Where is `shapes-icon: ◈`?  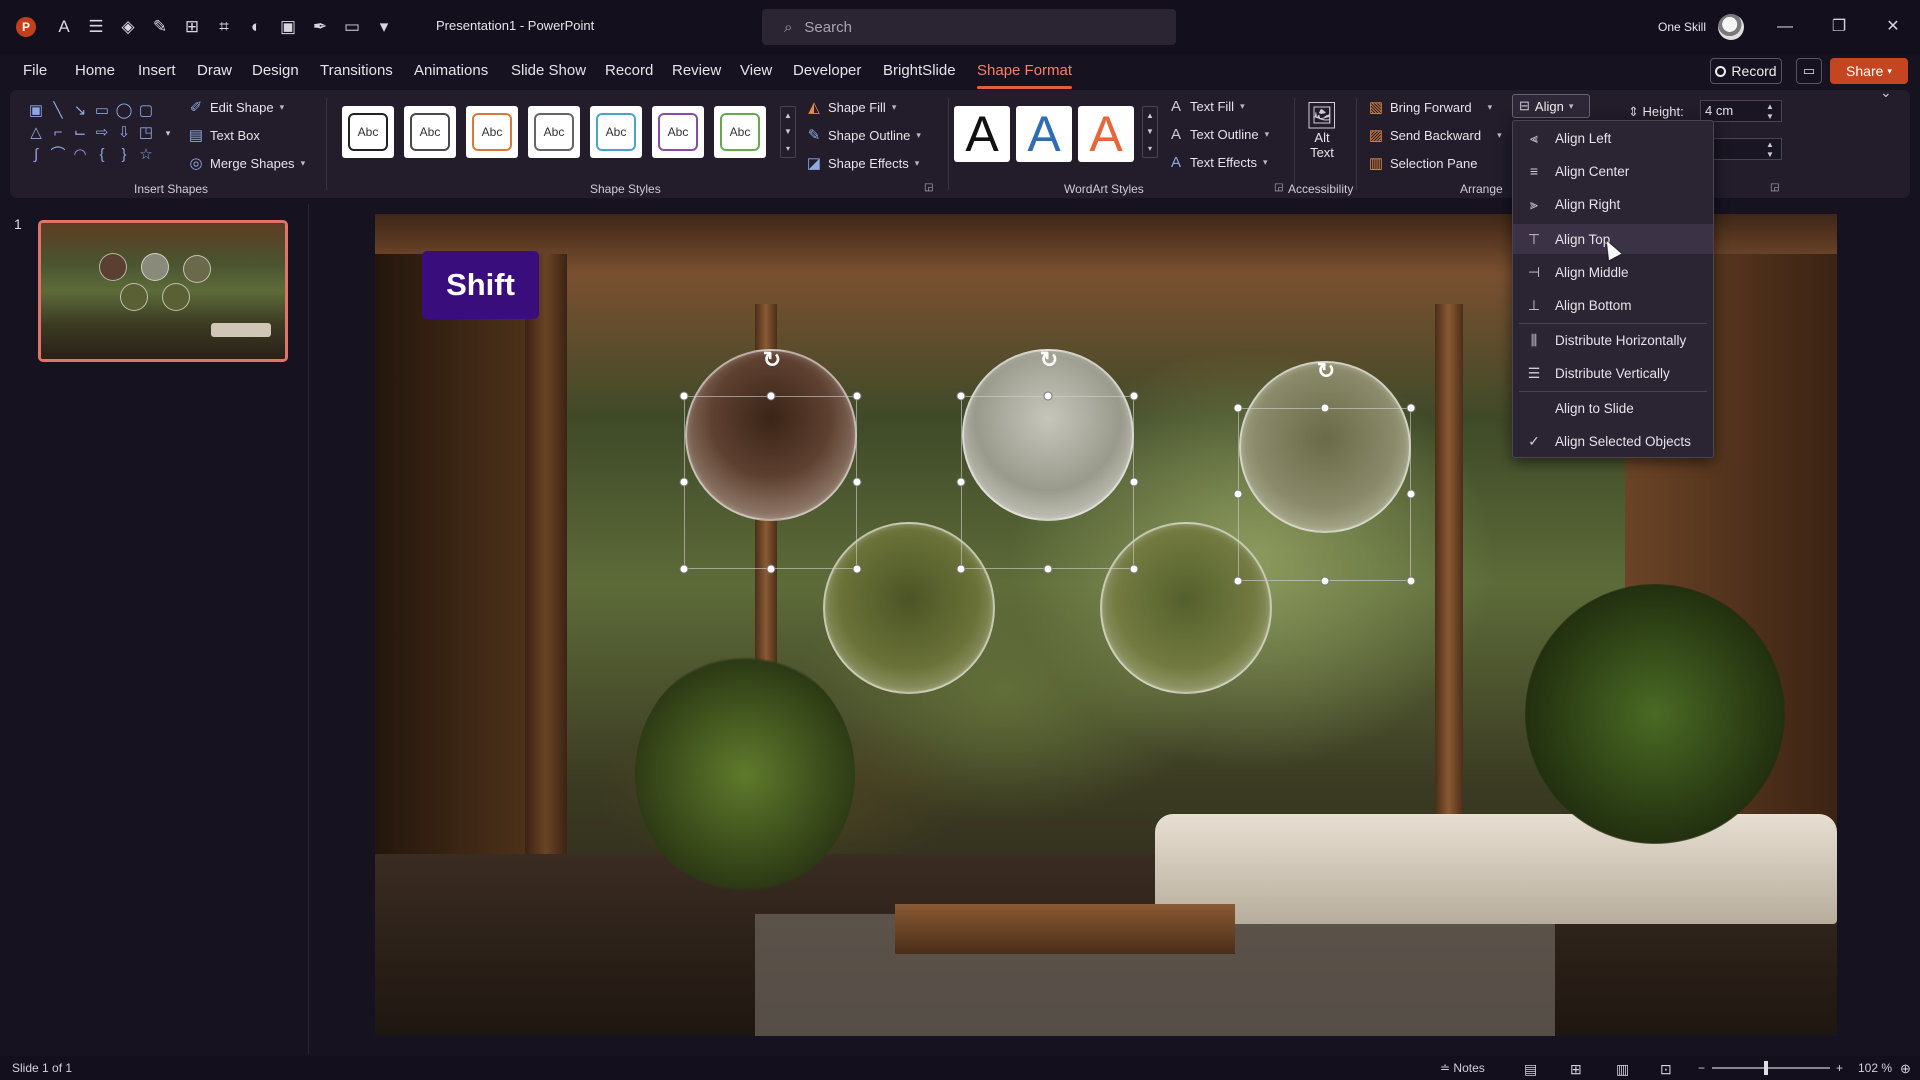
shapes-icon: ◈ is located at coordinates (128, 27).